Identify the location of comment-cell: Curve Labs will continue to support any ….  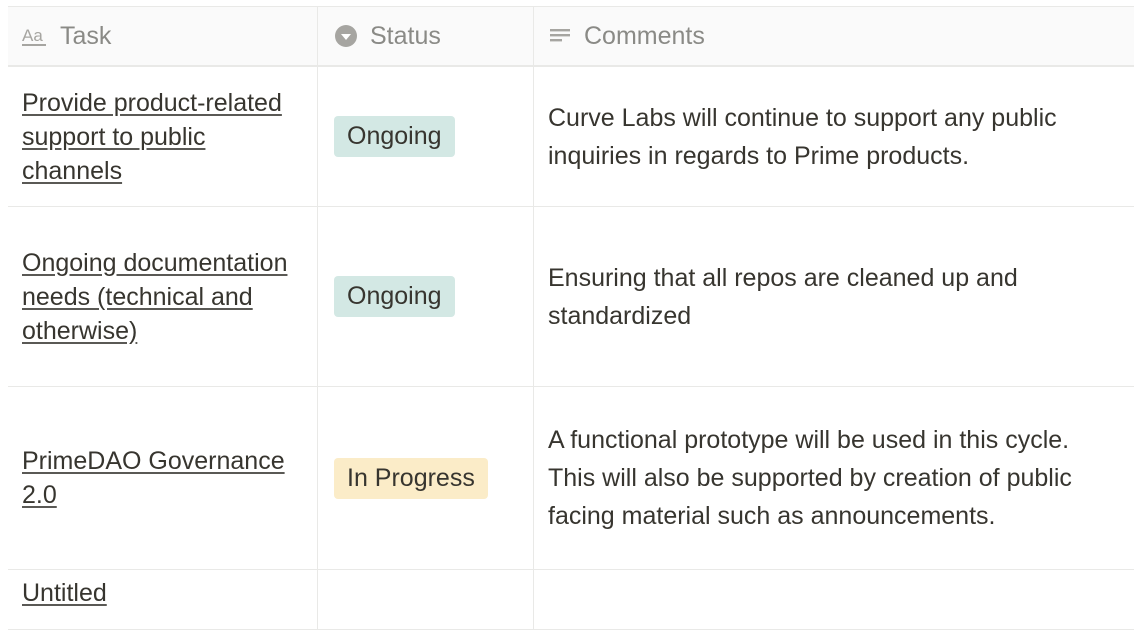
(834, 136).